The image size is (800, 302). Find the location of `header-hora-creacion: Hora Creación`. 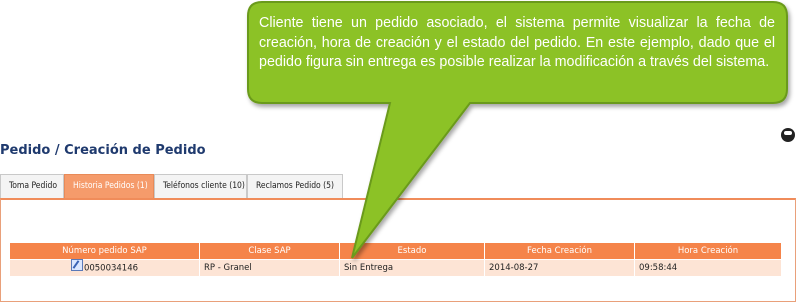

header-hora-creacion: Hora Creación is located at coordinates (708, 251).